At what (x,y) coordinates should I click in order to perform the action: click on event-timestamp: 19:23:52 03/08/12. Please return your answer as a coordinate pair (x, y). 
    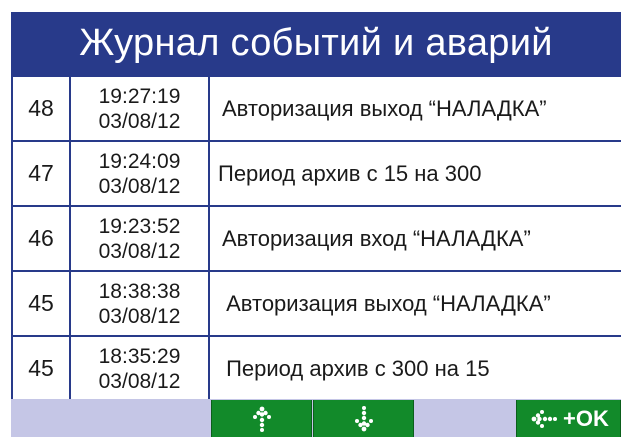
    Looking at the image, I should click on (140, 238).